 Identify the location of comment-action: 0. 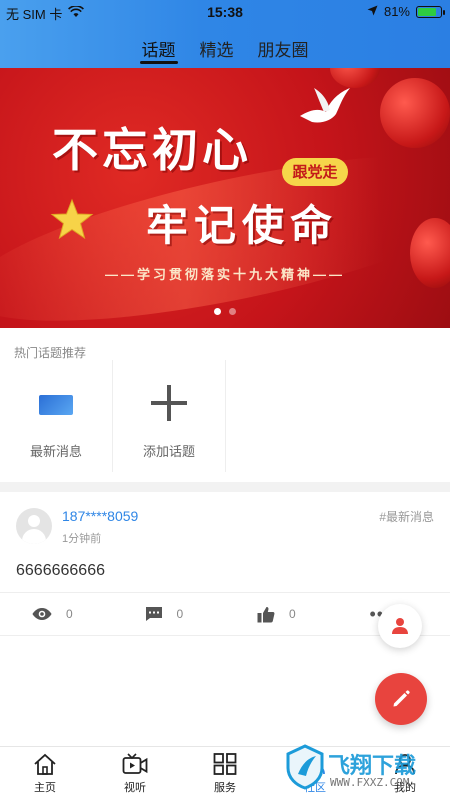
(169, 614).